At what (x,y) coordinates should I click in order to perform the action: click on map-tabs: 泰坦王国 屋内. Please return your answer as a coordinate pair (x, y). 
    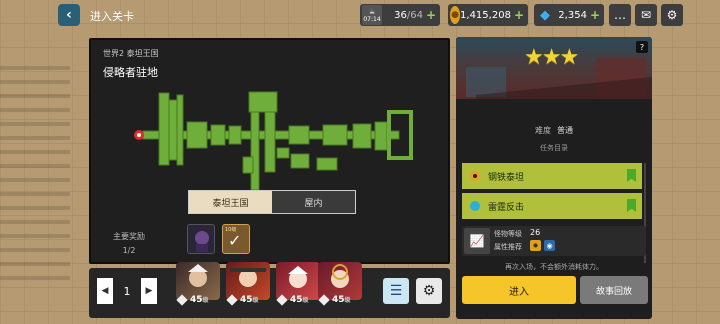
    Looking at the image, I should click on (272, 202).